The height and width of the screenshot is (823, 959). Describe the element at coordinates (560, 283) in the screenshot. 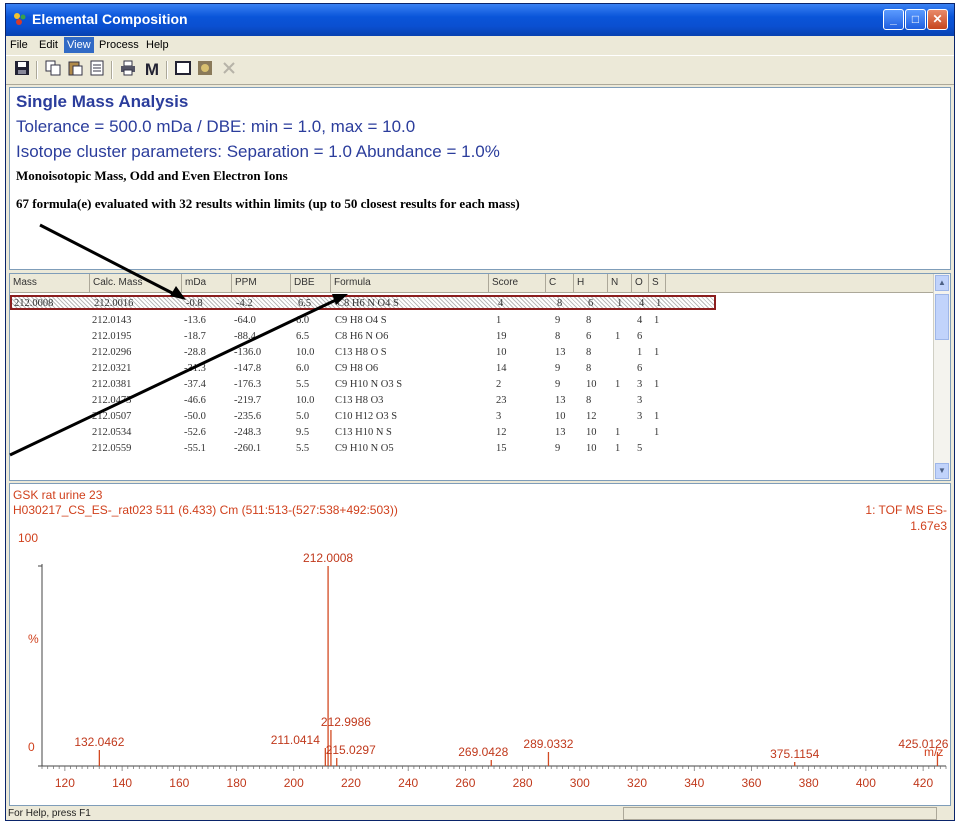

I see `column-header-c: C` at that location.